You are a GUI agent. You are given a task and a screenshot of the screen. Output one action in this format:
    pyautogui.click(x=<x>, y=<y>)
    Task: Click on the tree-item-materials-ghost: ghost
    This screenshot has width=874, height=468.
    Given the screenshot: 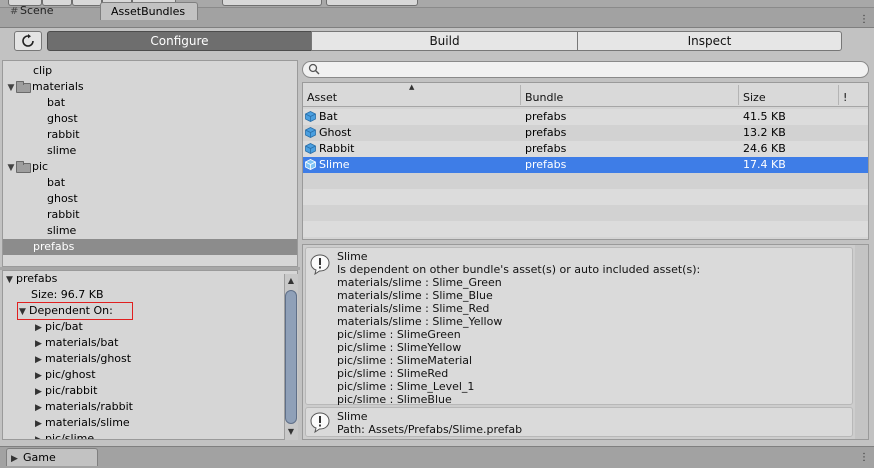 What is the action you would take?
    pyautogui.click(x=150, y=119)
    